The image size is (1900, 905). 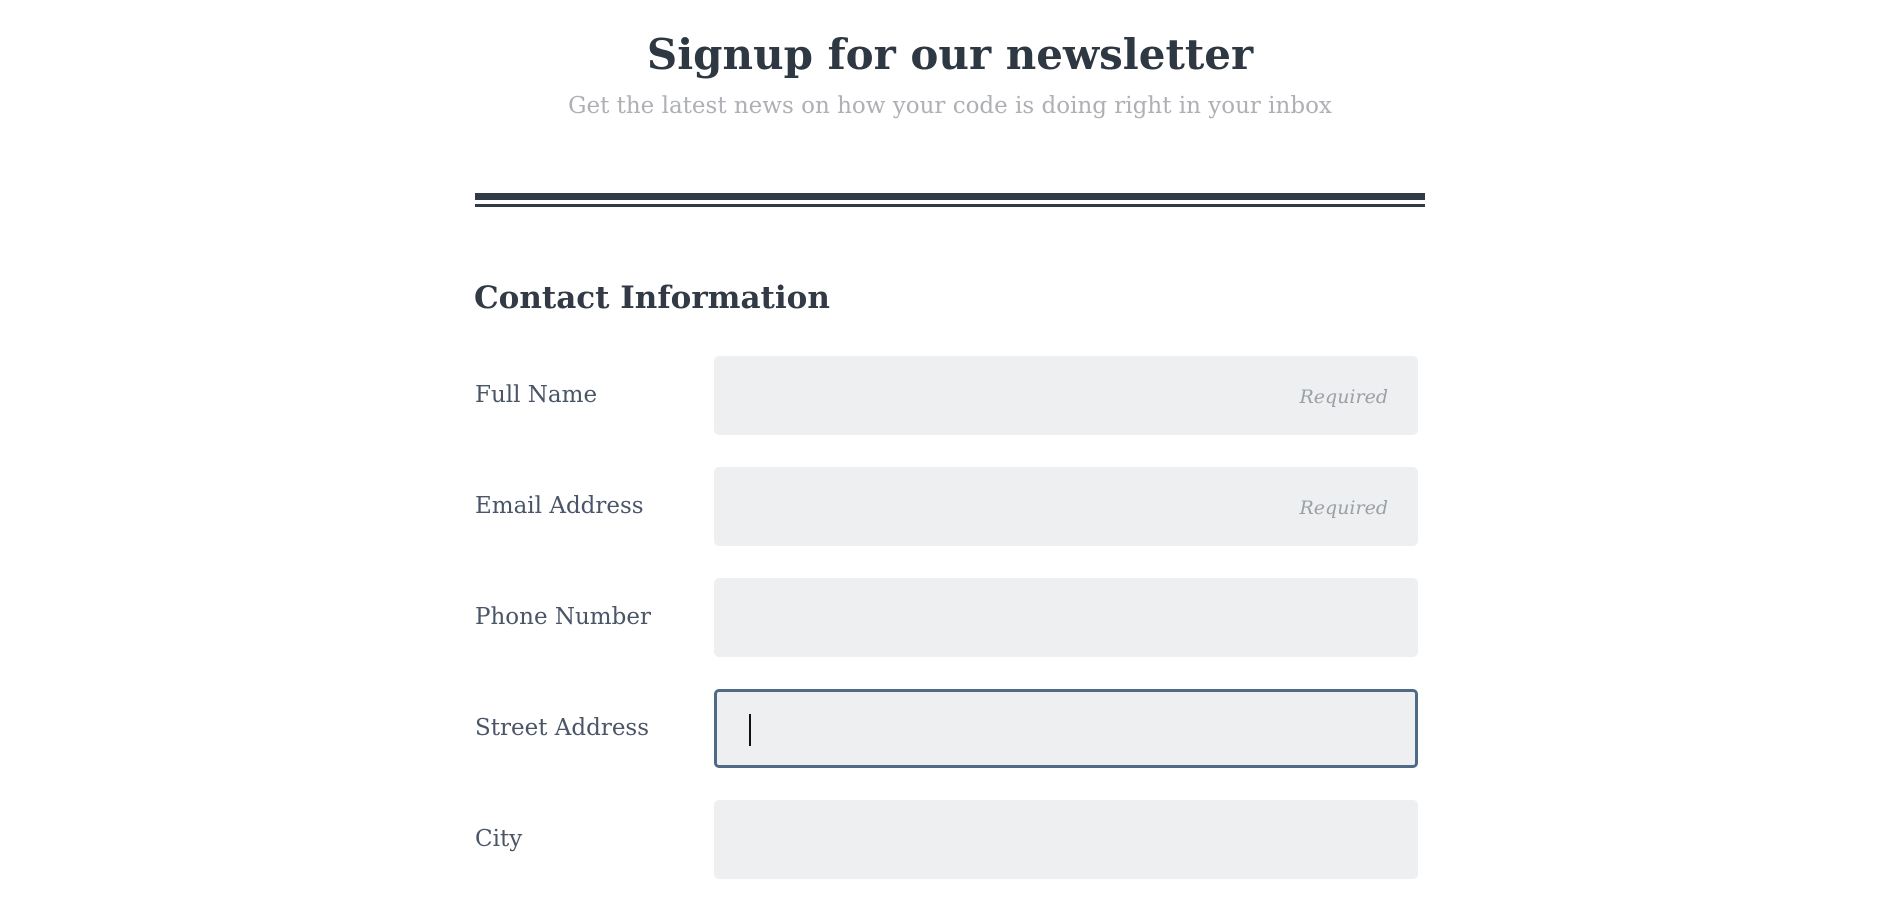 I want to click on divider-thin, so click(x=950, y=205).